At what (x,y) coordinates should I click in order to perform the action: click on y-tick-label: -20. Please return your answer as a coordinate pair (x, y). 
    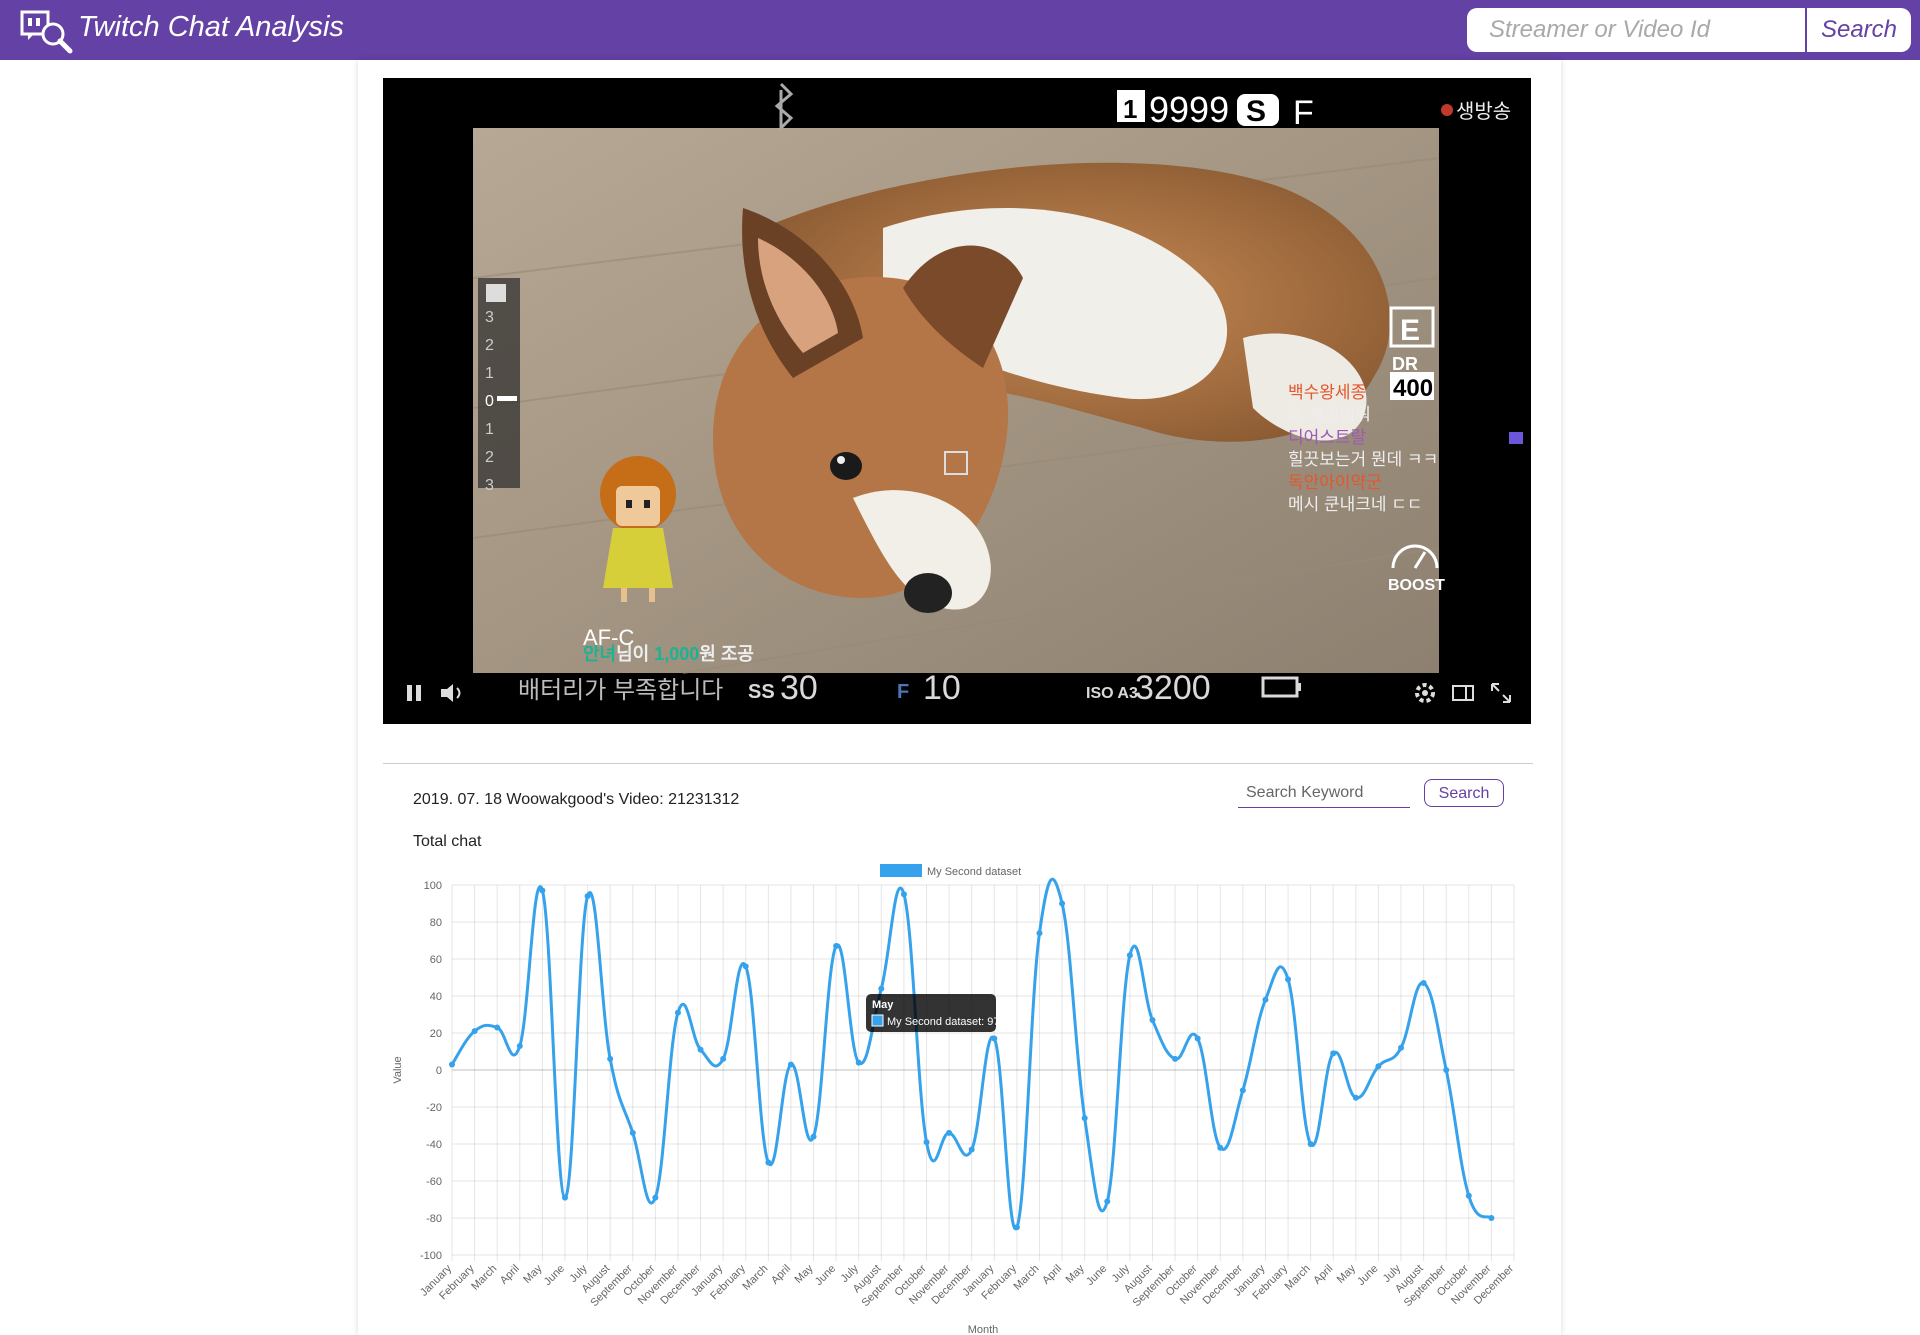
    Looking at the image, I should click on (434, 1108).